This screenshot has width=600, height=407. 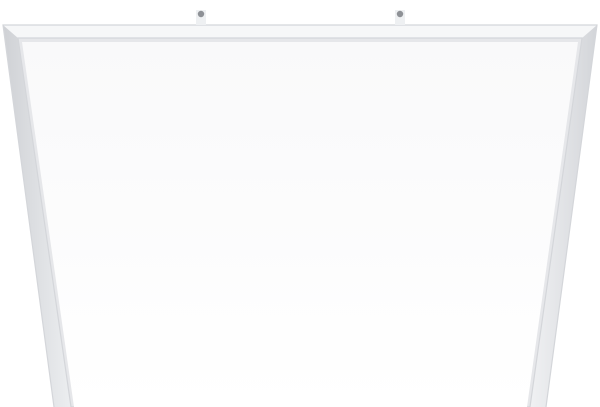 What do you see at coordinates (201, 17) in the screenshot?
I see `mount-screw-left` at bounding box center [201, 17].